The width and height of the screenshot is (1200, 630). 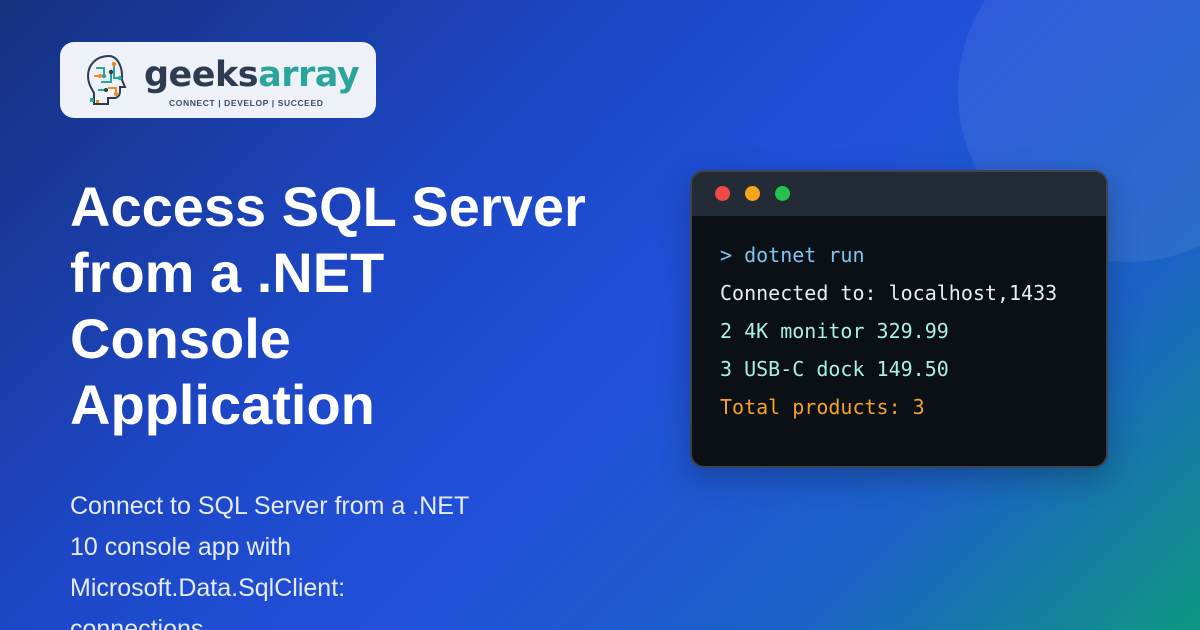 I want to click on terminal-product-row: 2 4K monitor 329.99, so click(x=834, y=331).